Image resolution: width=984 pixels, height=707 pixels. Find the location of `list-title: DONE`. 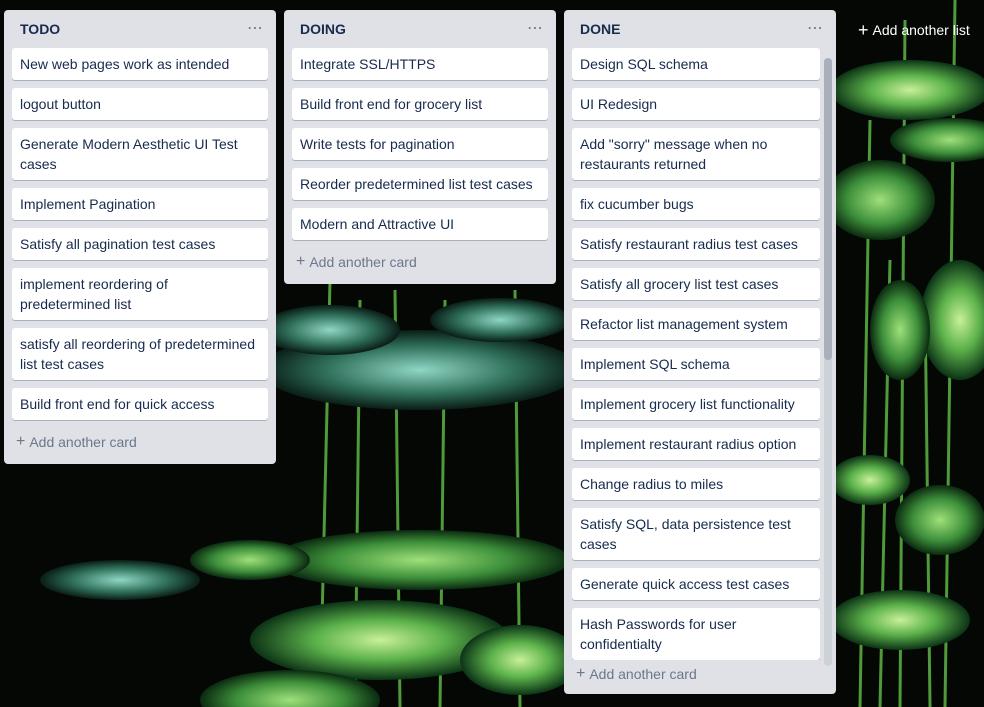

list-title: DONE is located at coordinates (600, 29).